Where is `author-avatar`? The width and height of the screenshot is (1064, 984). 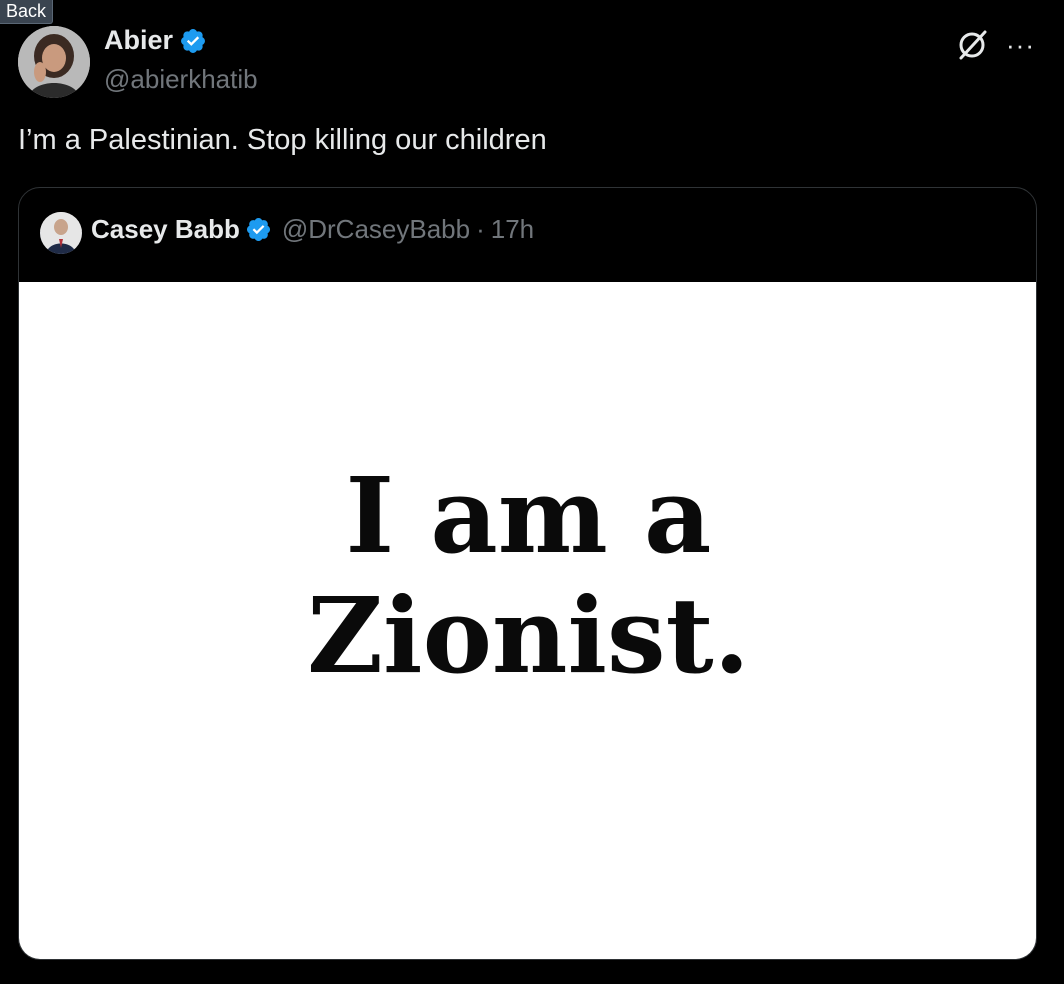 author-avatar is located at coordinates (54, 62).